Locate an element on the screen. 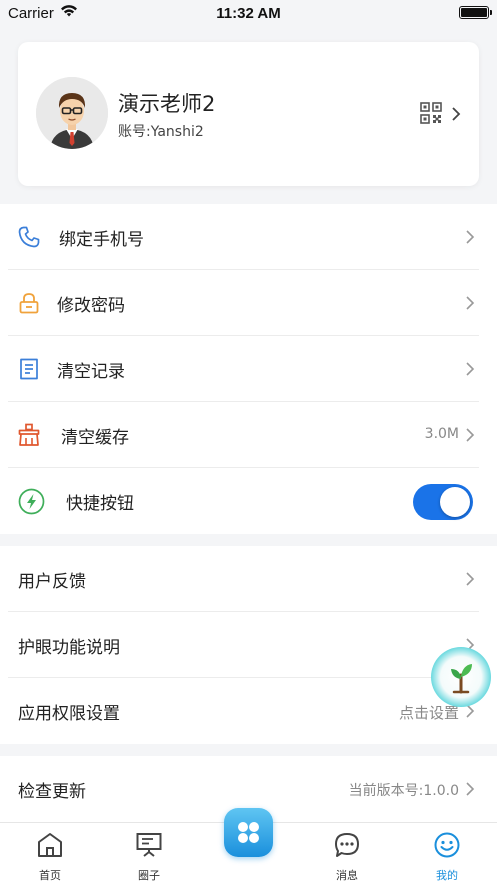 This screenshot has height=883, width=497. row-label: 清空缓存 is located at coordinates (95, 438).